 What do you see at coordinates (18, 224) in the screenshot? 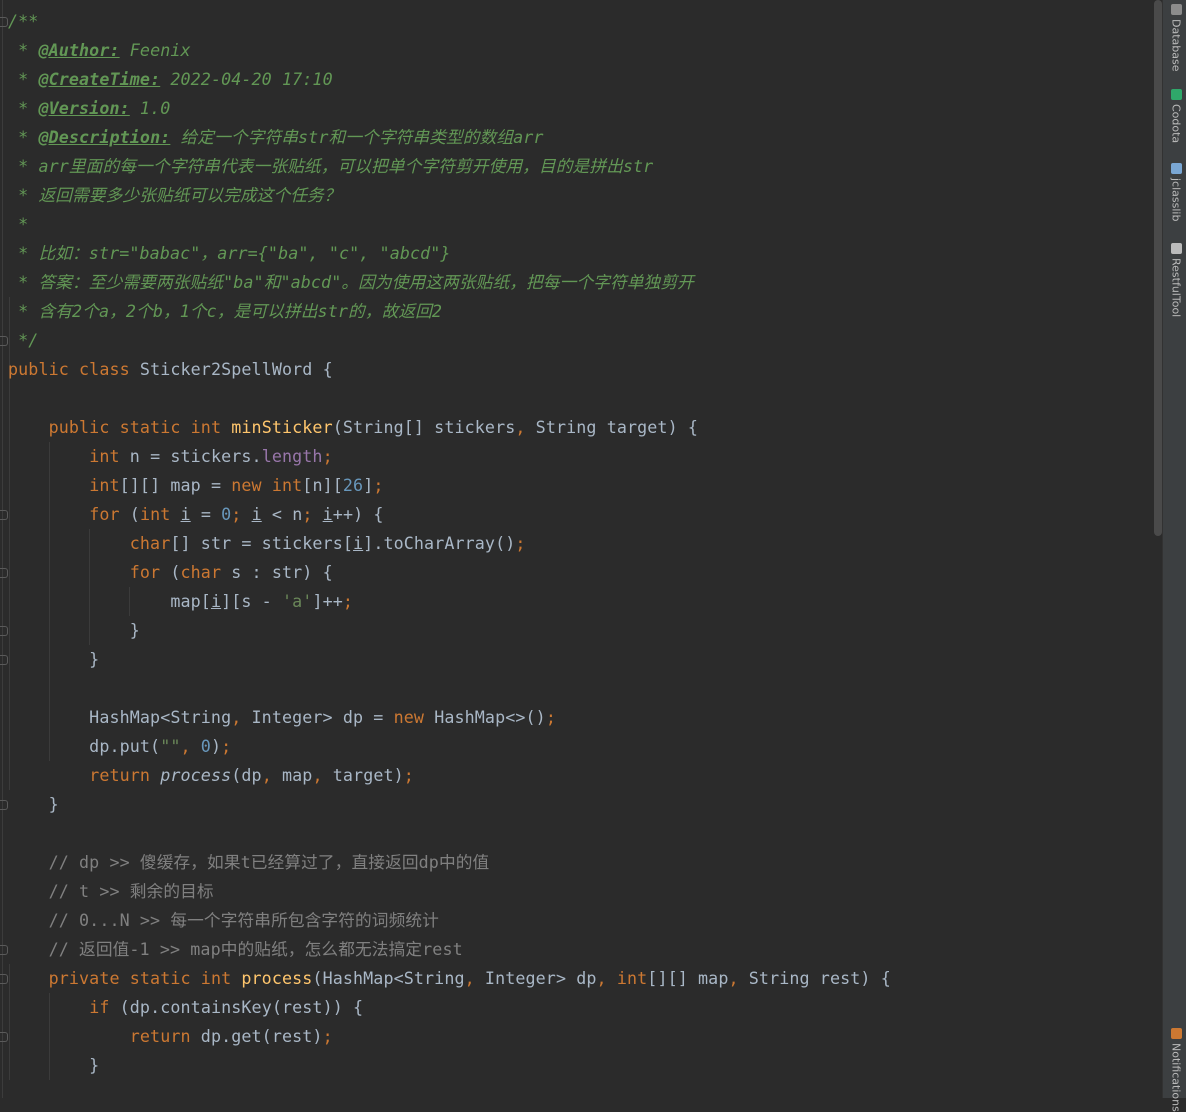
I see `code-line: *` at bounding box center [18, 224].